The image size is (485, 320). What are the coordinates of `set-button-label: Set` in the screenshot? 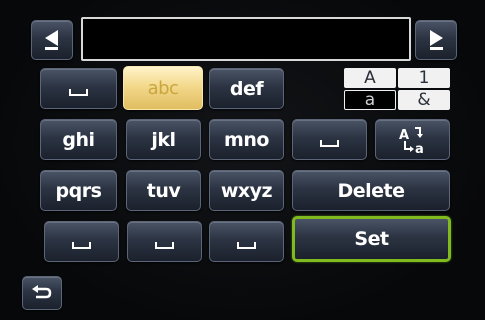 It's located at (371, 239).